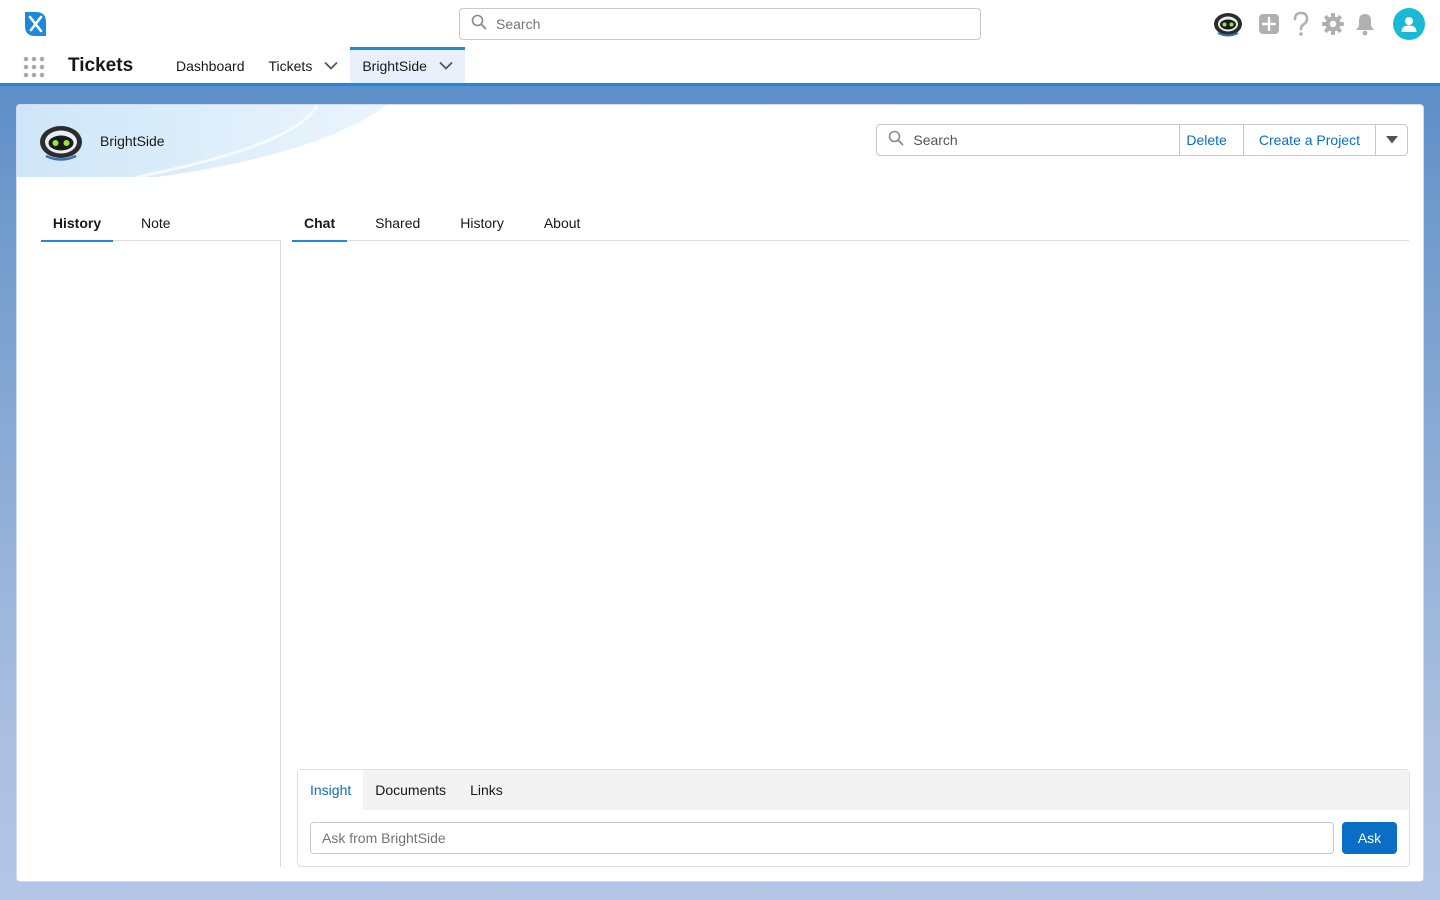  I want to click on user-avatar-icon, so click(1409, 24).